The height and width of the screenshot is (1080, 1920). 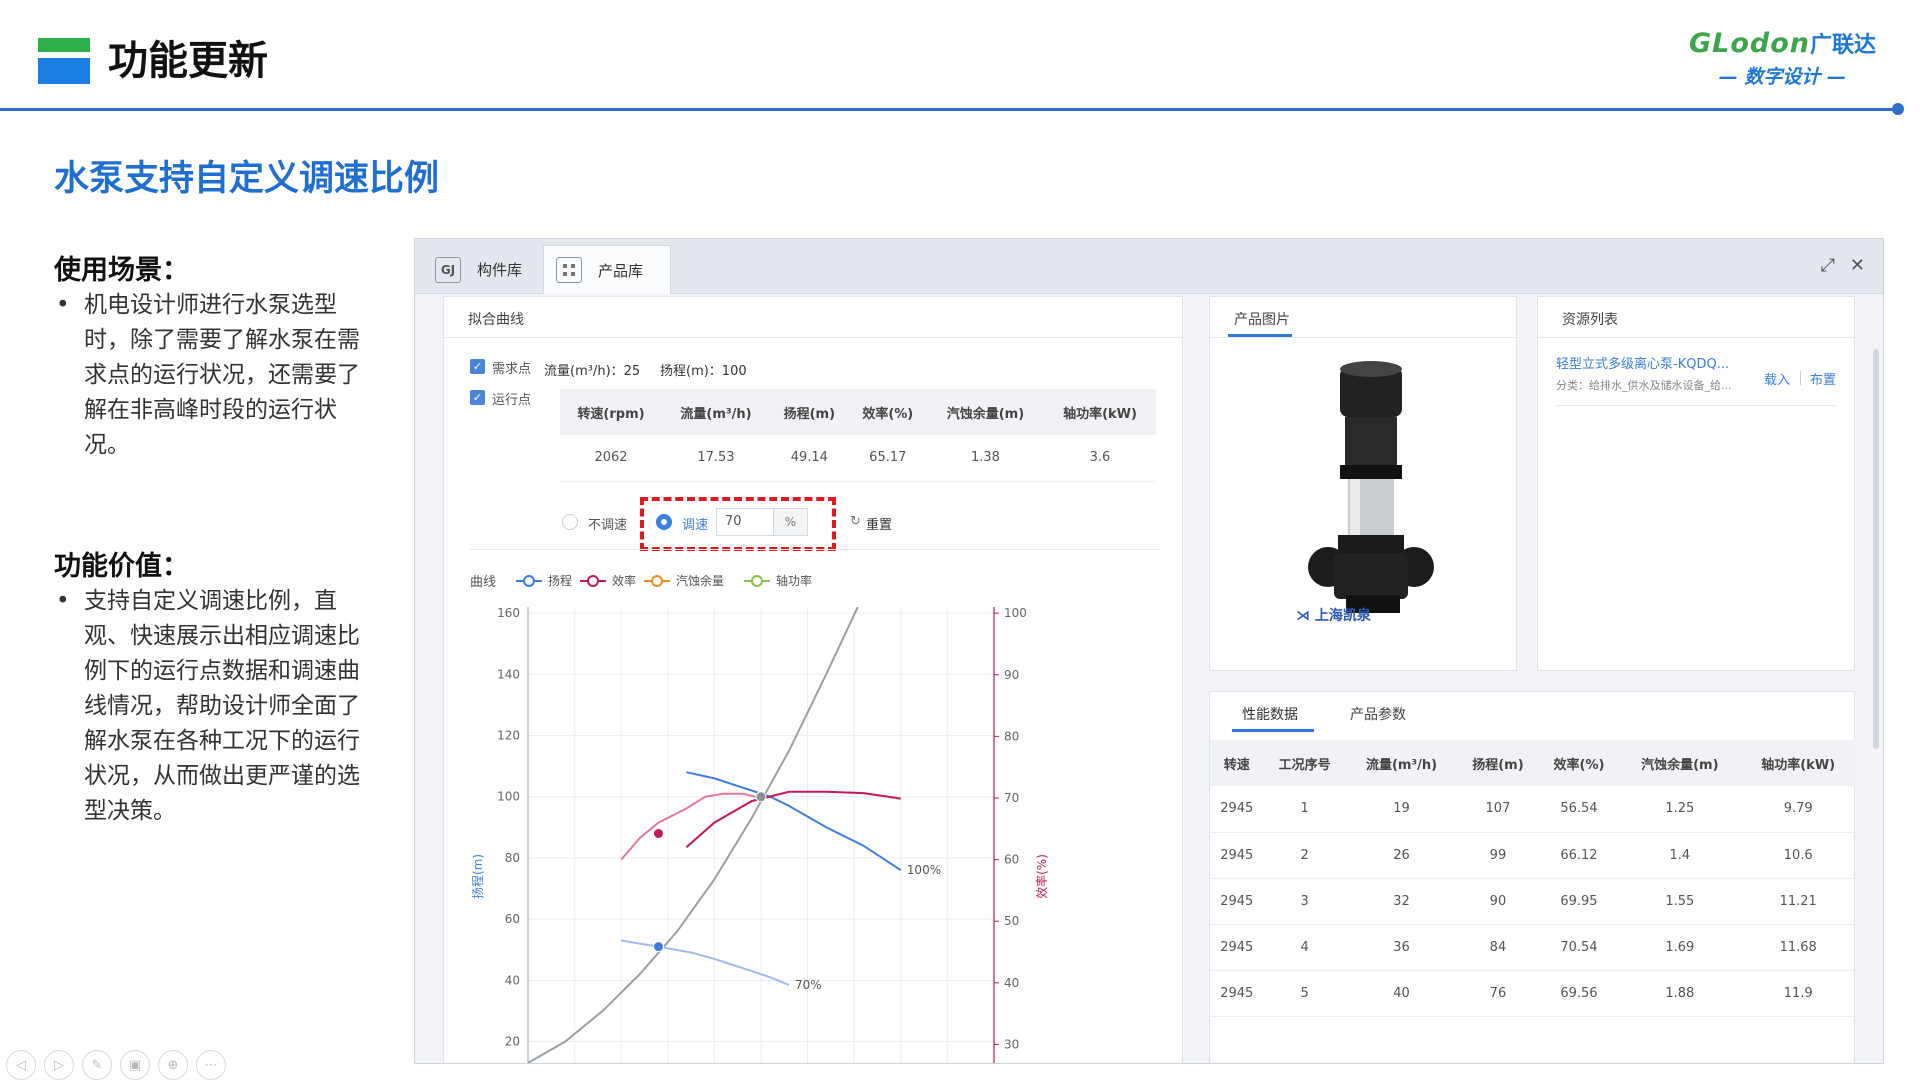 What do you see at coordinates (1579, 993) in the screenshot?
I see `table-cell: 69.56` at bounding box center [1579, 993].